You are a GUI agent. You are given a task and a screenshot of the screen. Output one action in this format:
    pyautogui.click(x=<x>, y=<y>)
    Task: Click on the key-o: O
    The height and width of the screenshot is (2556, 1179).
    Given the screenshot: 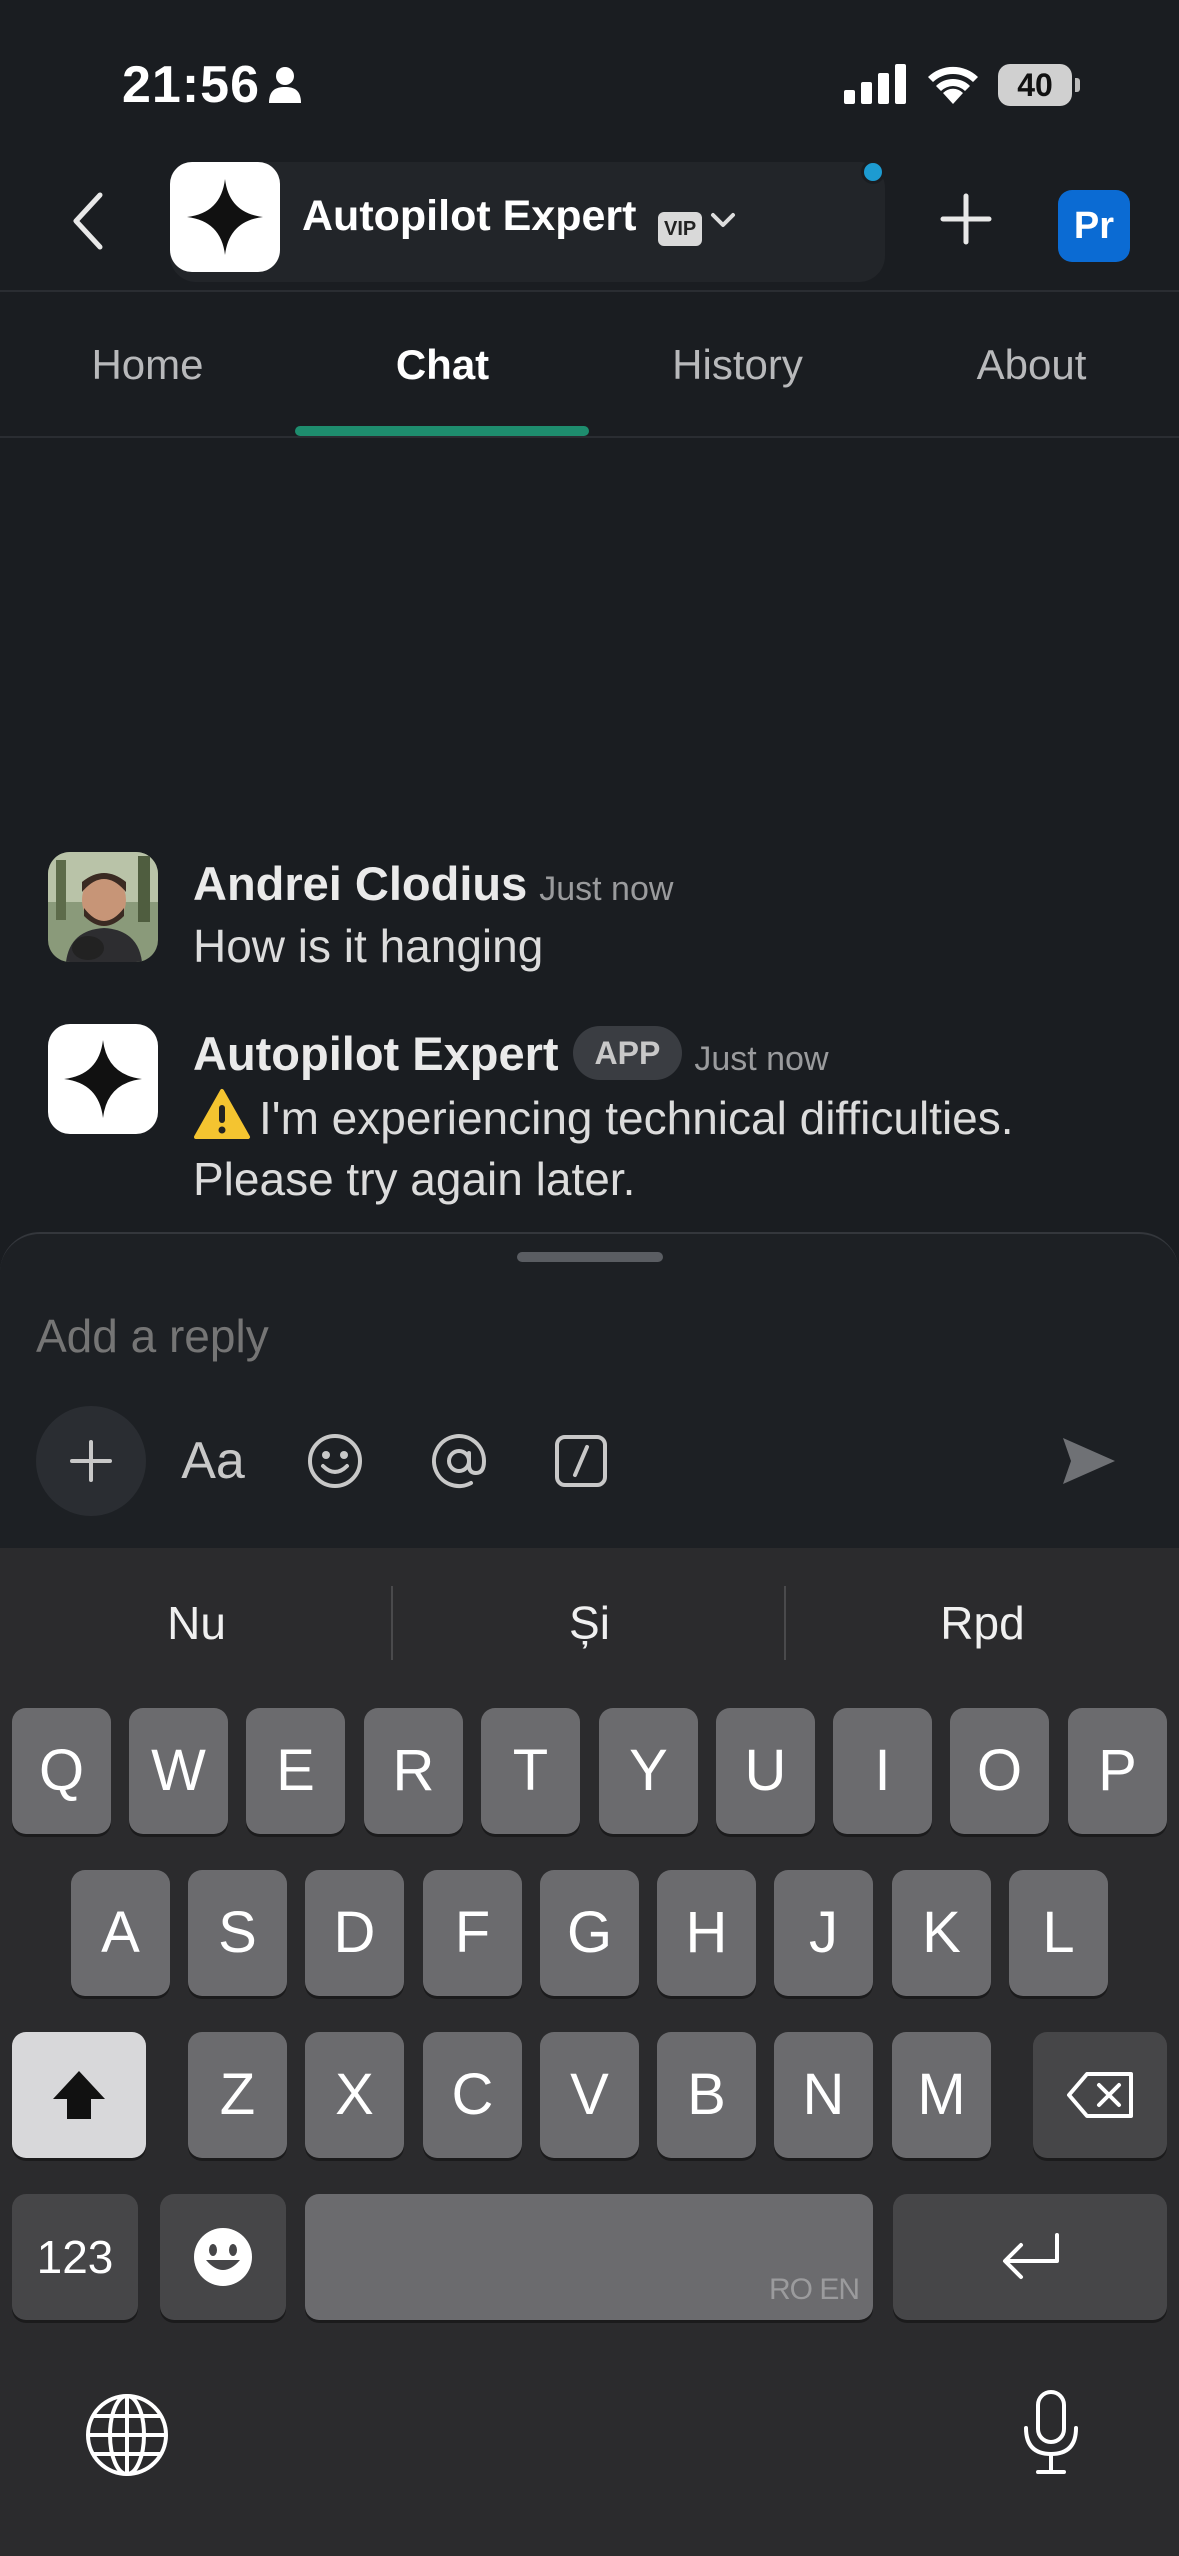 What is the action you would take?
    pyautogui.click(x=999, y=1771)
    